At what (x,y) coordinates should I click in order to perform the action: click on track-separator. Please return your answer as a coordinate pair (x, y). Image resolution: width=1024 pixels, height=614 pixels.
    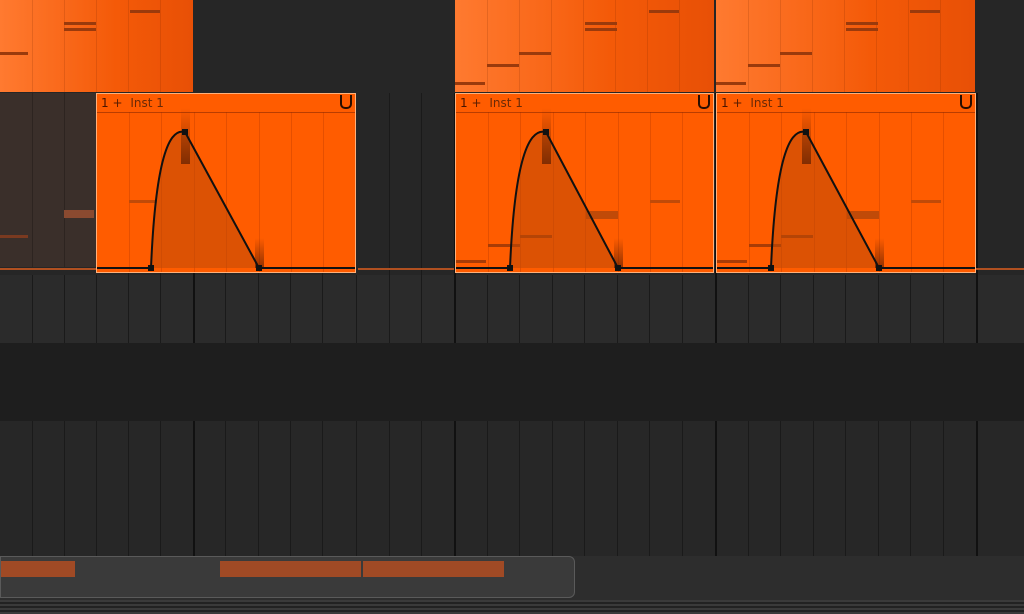
    Looking at the image, I should click on (512, 382).